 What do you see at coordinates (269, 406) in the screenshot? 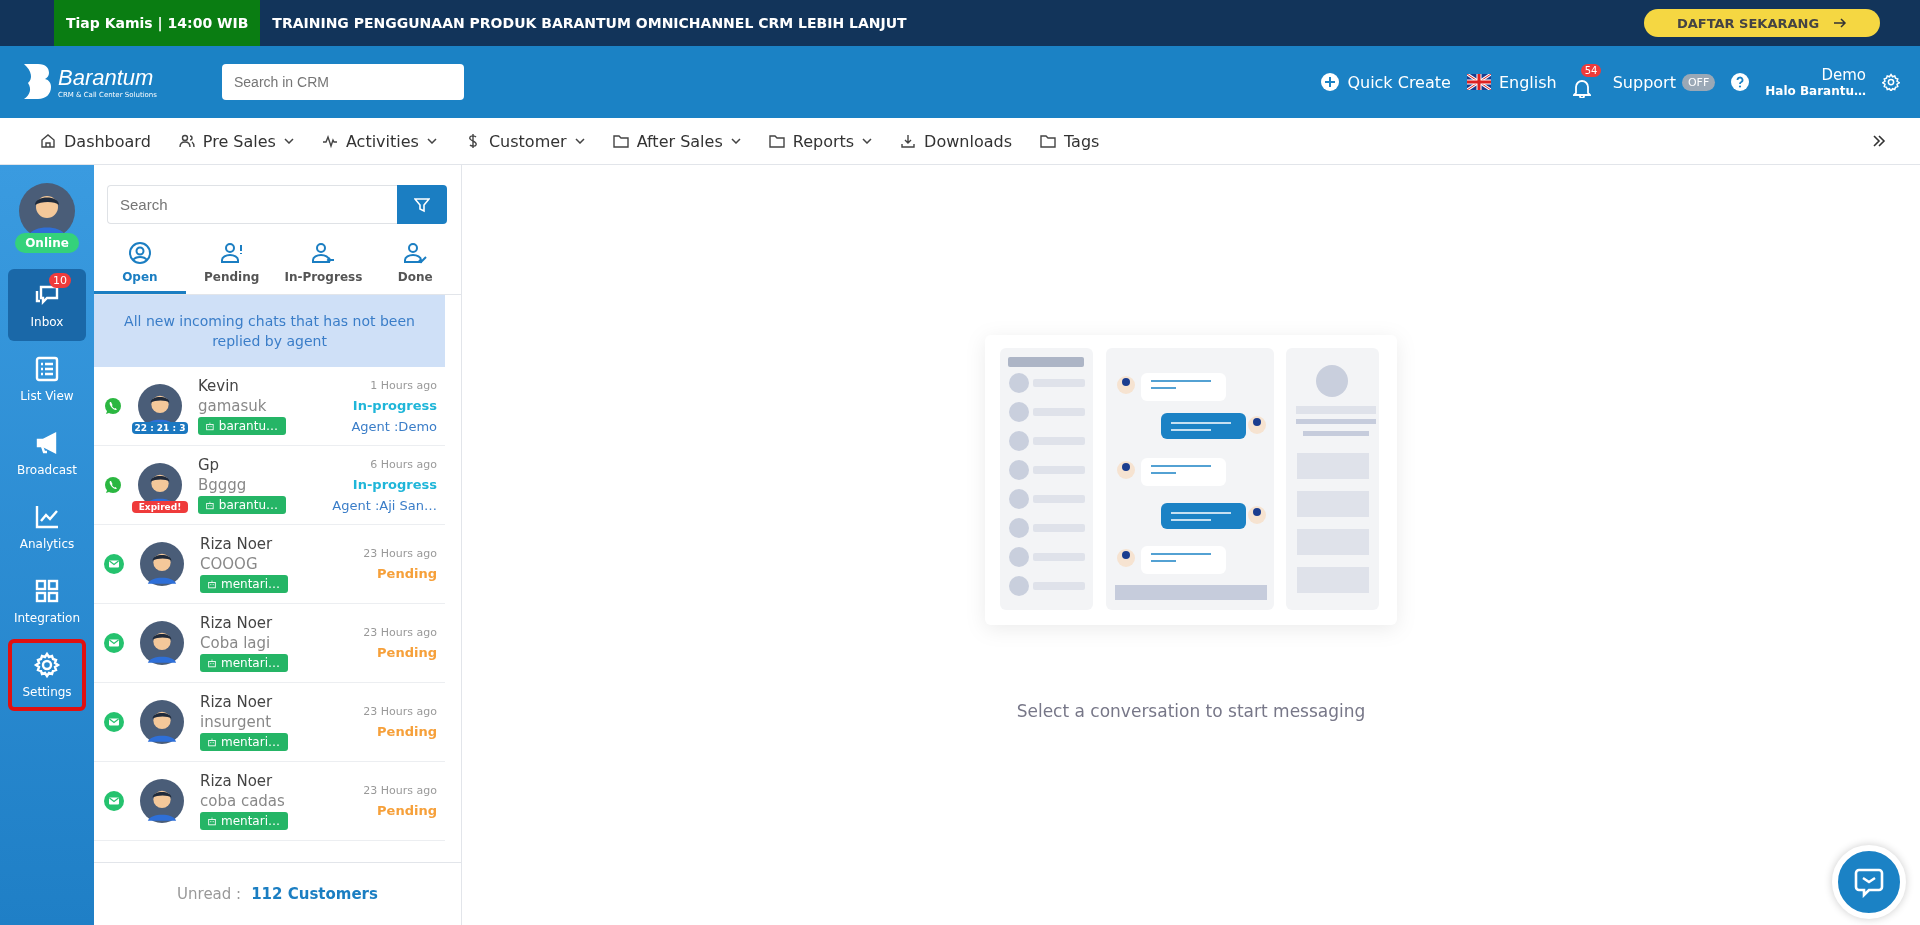
I see `chat-list-item: 22 : 21 : 3 Kevin gamasuk barantu… 1 Hours ago In-progress Agent :Demo` at bounding box center [269, 406].